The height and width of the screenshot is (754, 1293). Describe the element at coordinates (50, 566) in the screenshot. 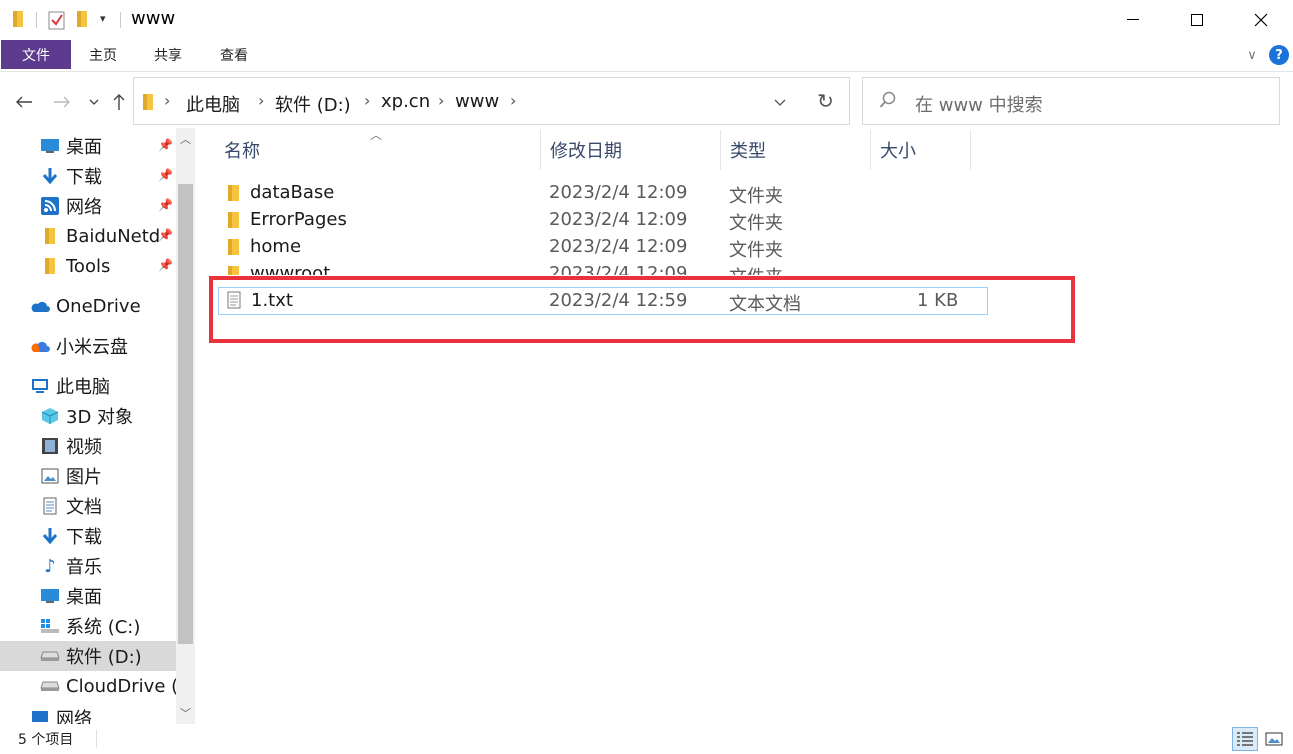

I see `music-icon: ♪` at that location.